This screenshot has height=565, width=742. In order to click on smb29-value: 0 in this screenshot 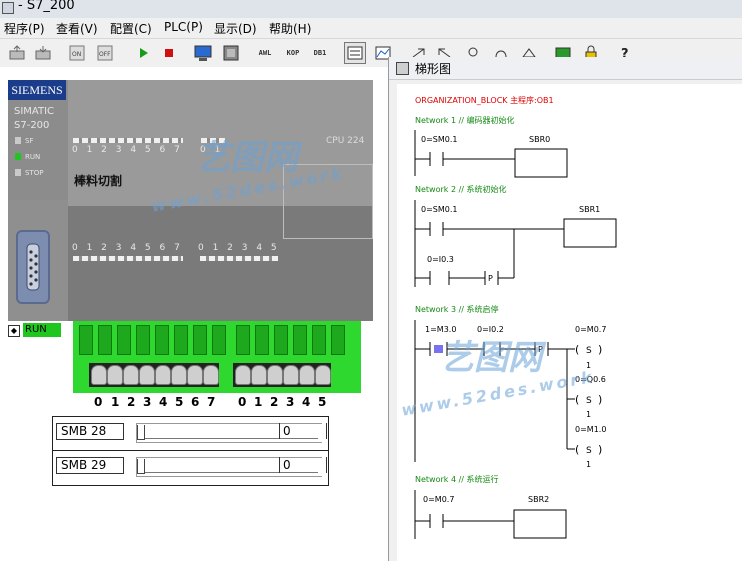, I will do `click(303, 465)`.